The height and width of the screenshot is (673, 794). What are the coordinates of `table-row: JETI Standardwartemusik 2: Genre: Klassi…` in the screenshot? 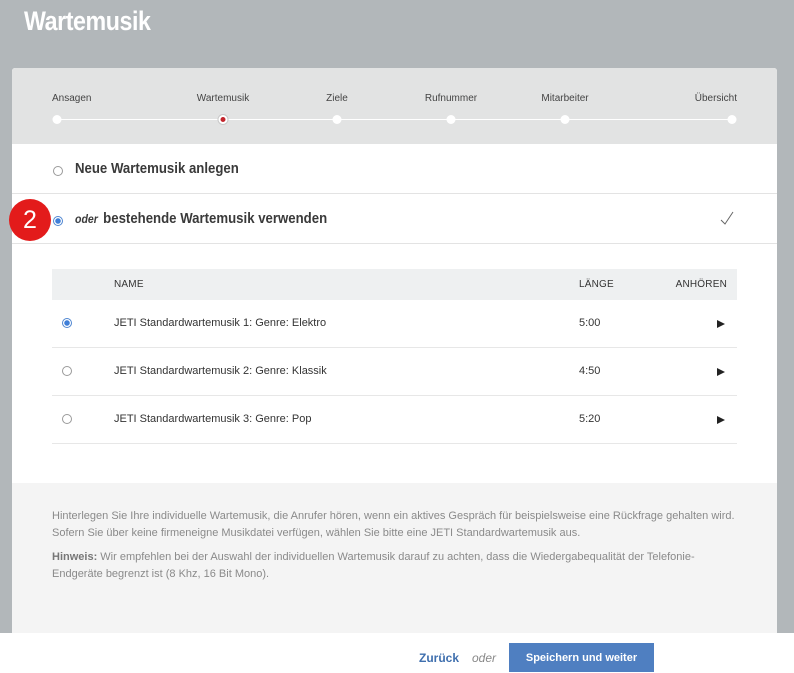 It's located at (394, 372).